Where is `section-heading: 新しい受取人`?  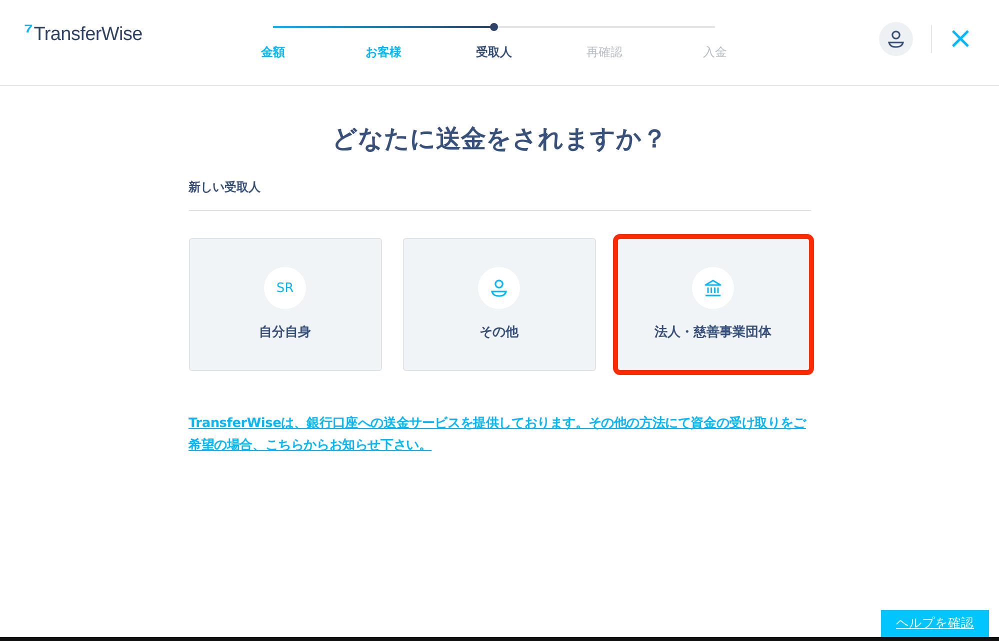
section-heading: 新しい受取人 is located at coordinates (499, 195).